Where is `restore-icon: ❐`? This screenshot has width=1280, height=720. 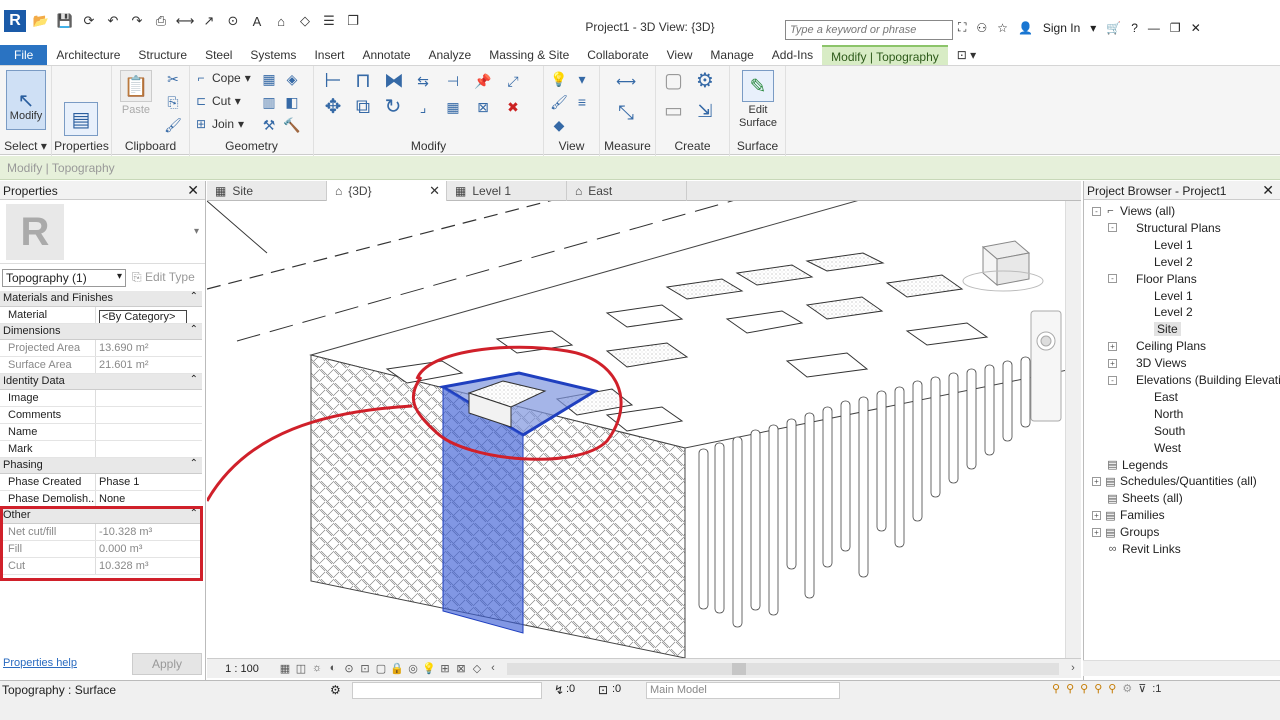
restore-icon: ❐ is located at coordinates (1175, 28).